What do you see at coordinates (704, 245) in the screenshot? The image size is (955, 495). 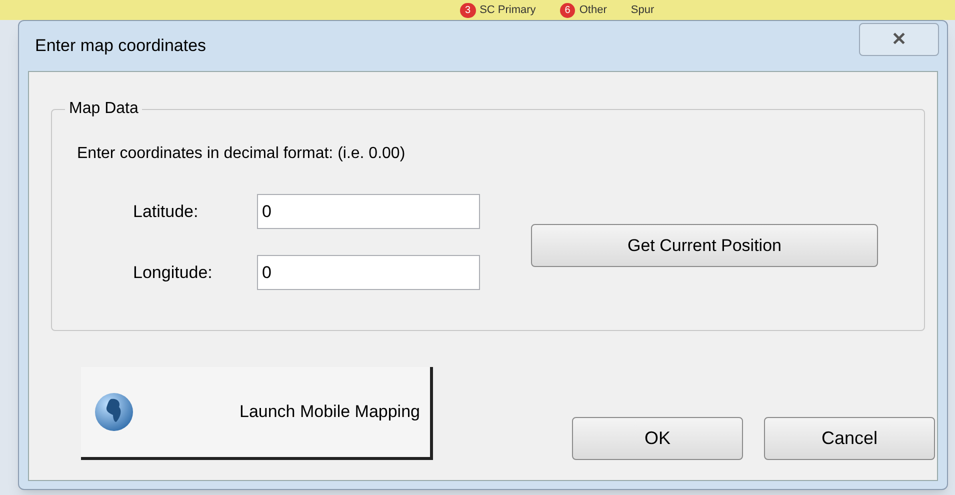 I see `get-position-button: Get Current Position` at bounding box center [704, 245].